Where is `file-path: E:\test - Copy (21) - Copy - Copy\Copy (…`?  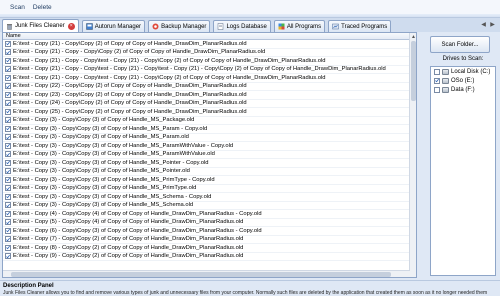 file-path: E:\test - Copy (21) - Copy - Copy\Copy (… is located at coordinates (139, 52).